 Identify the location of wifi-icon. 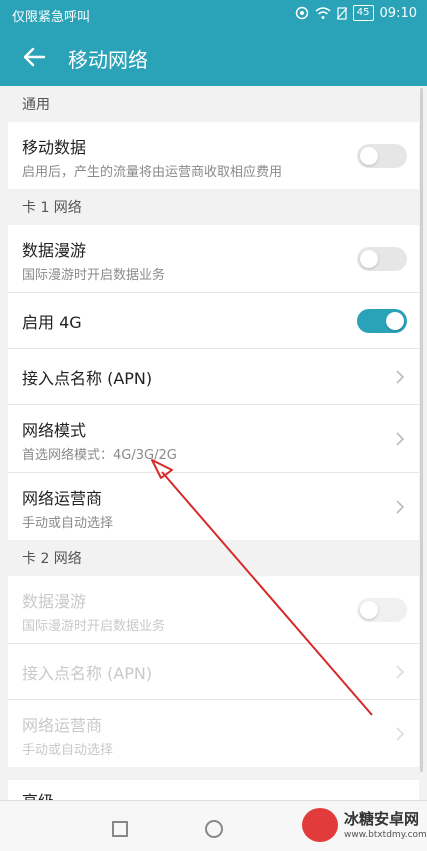
(323, 12).